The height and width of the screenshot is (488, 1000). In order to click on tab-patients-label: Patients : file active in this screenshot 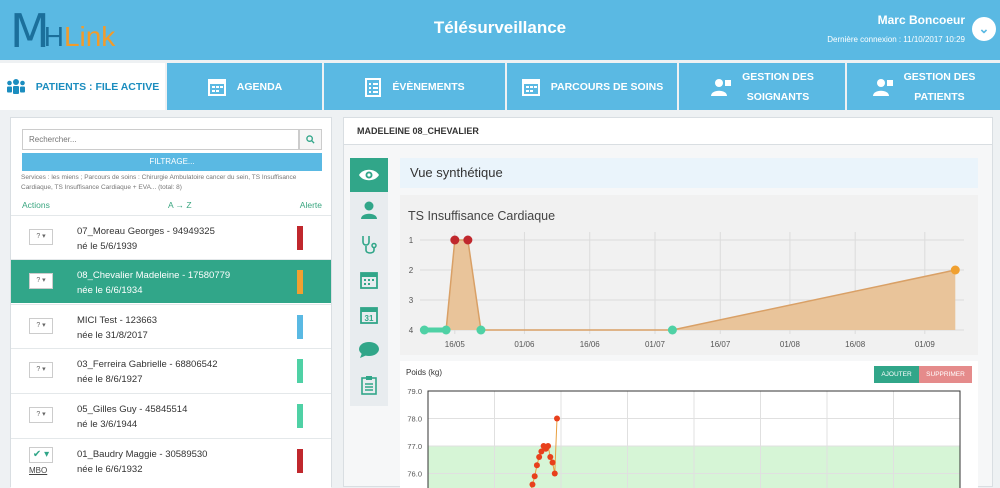, I will do `click(97, 87)`.